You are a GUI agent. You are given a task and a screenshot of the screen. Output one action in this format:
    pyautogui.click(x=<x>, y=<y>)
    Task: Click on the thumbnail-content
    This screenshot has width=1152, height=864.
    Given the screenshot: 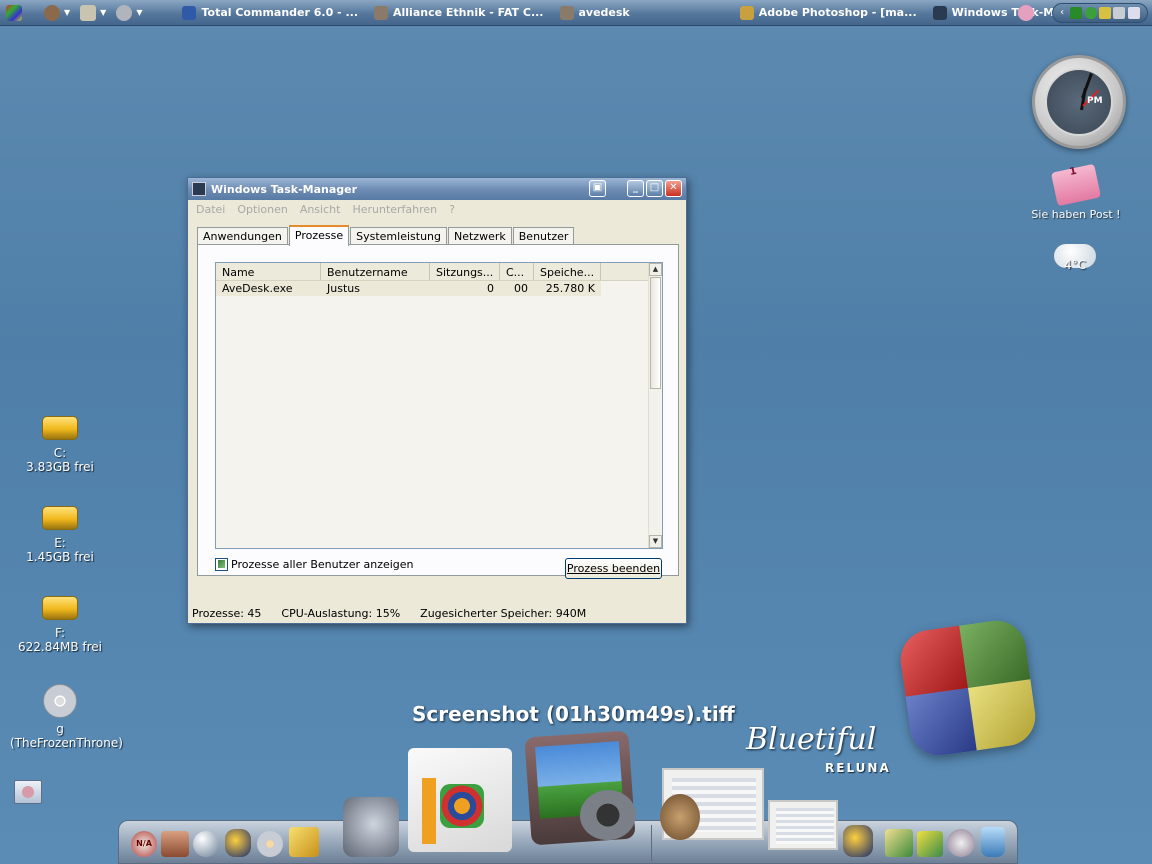 What is the action you would take?
    pyautogui.click(x=805, y=826)
    